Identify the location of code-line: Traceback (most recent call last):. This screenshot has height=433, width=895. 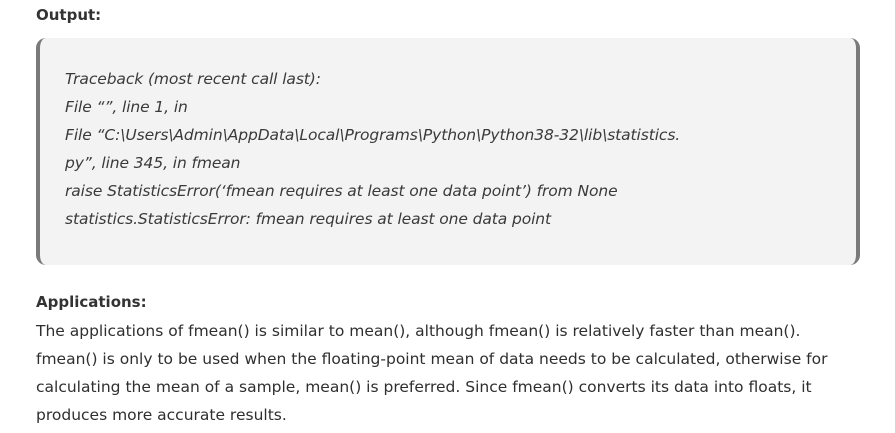
(193, 79).